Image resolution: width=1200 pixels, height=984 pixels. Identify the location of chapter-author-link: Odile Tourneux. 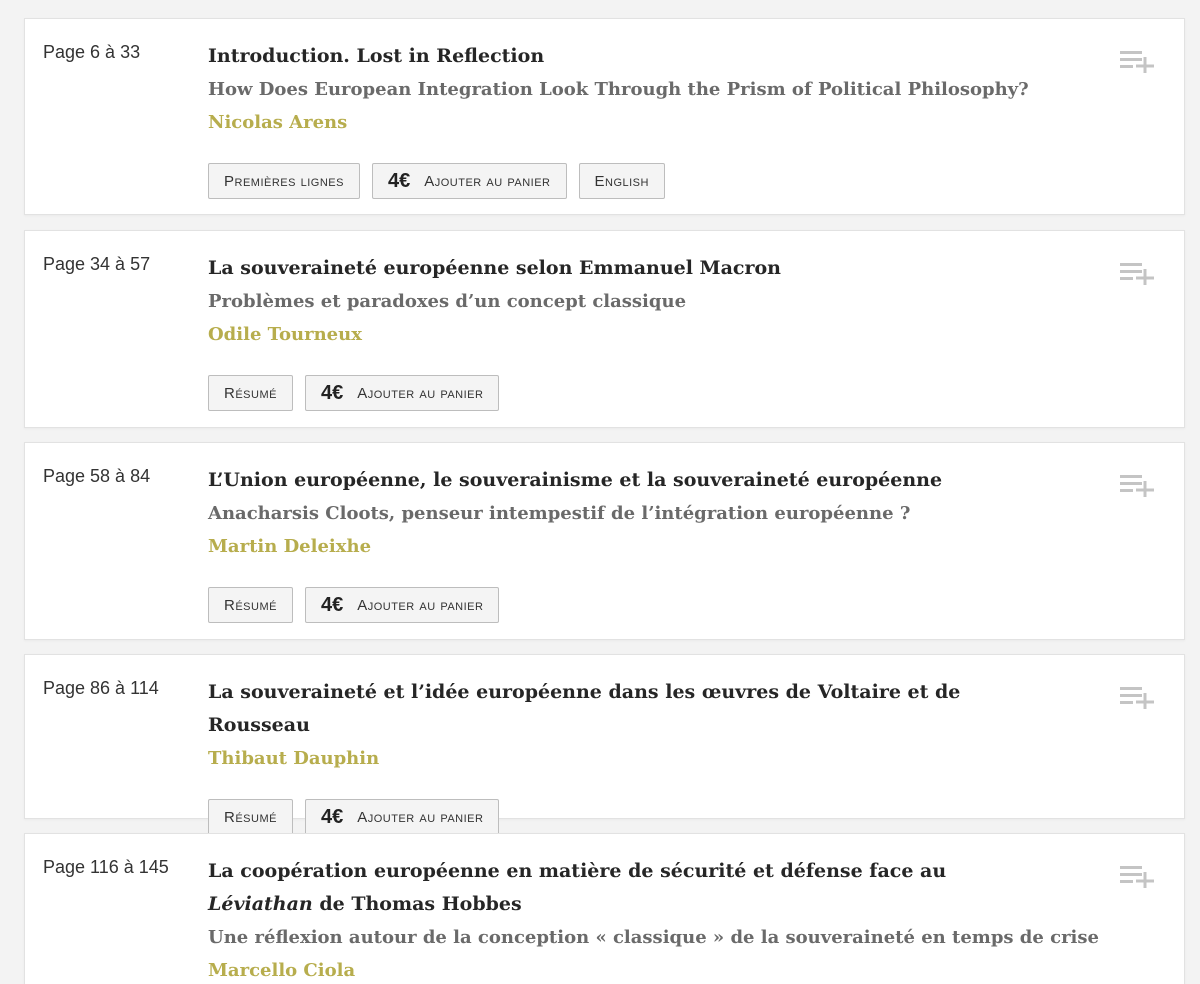
(621, 334).